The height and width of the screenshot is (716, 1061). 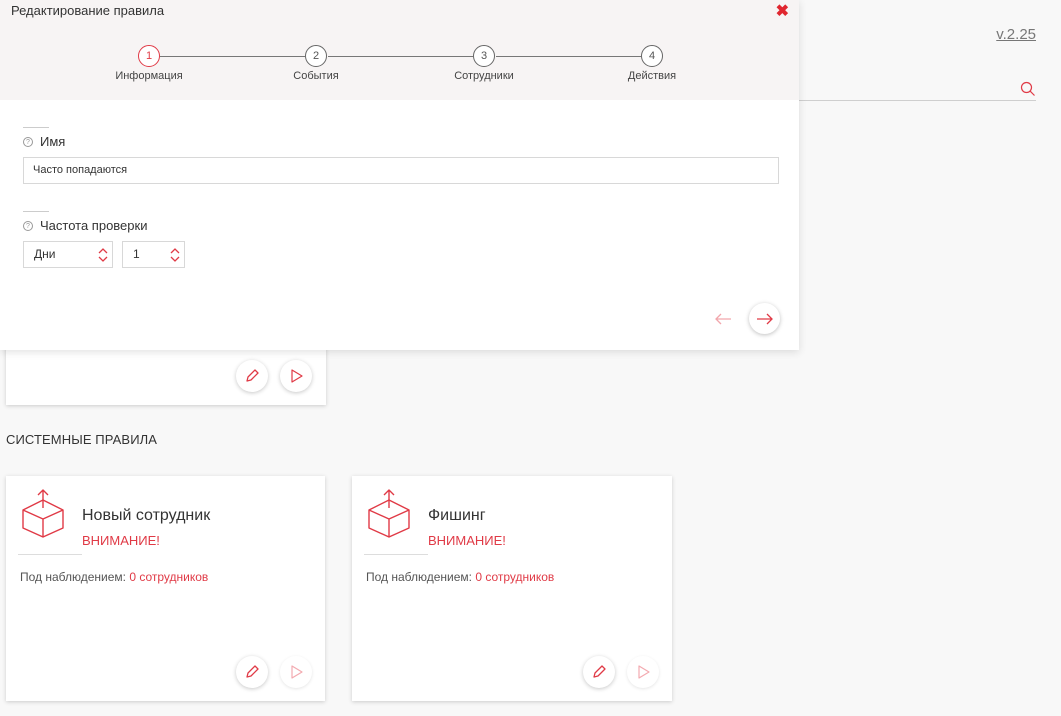 I want to click on arrow-left-icon, so click(x=722, y=318).